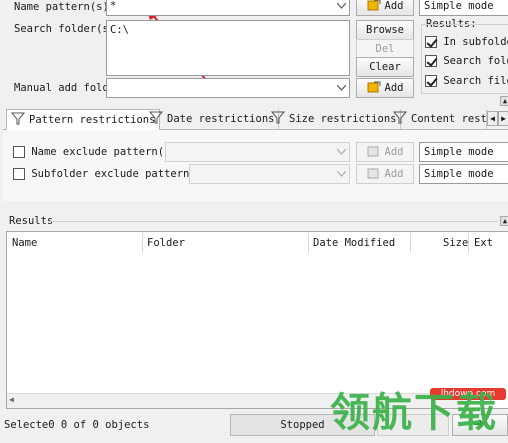  Describe the element at coordinates (466, 42) in the screenshot. I see `in-subfolders-checkbox: In subfolders` at that location.